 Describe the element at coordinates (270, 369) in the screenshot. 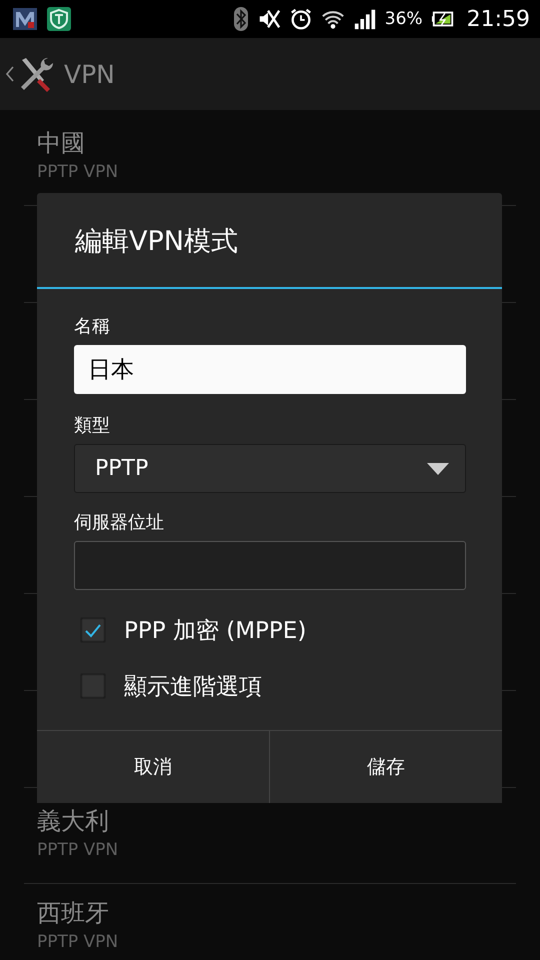

I see `name-field: 日本` at that location.